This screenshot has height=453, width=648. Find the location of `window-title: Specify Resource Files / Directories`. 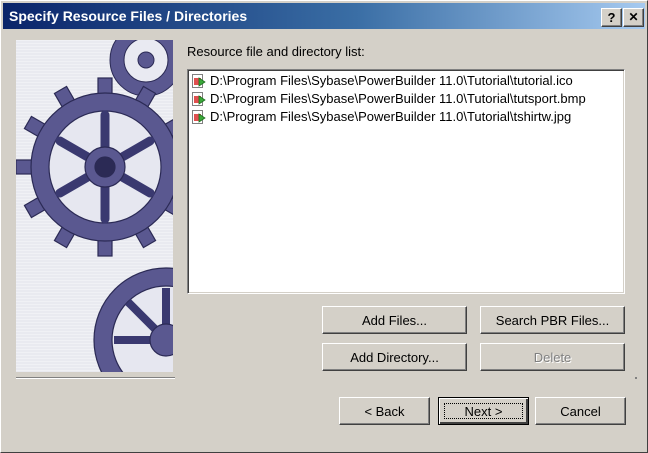

window-title: Specify Resource Files / Directories is located at coordinates (128, 16).